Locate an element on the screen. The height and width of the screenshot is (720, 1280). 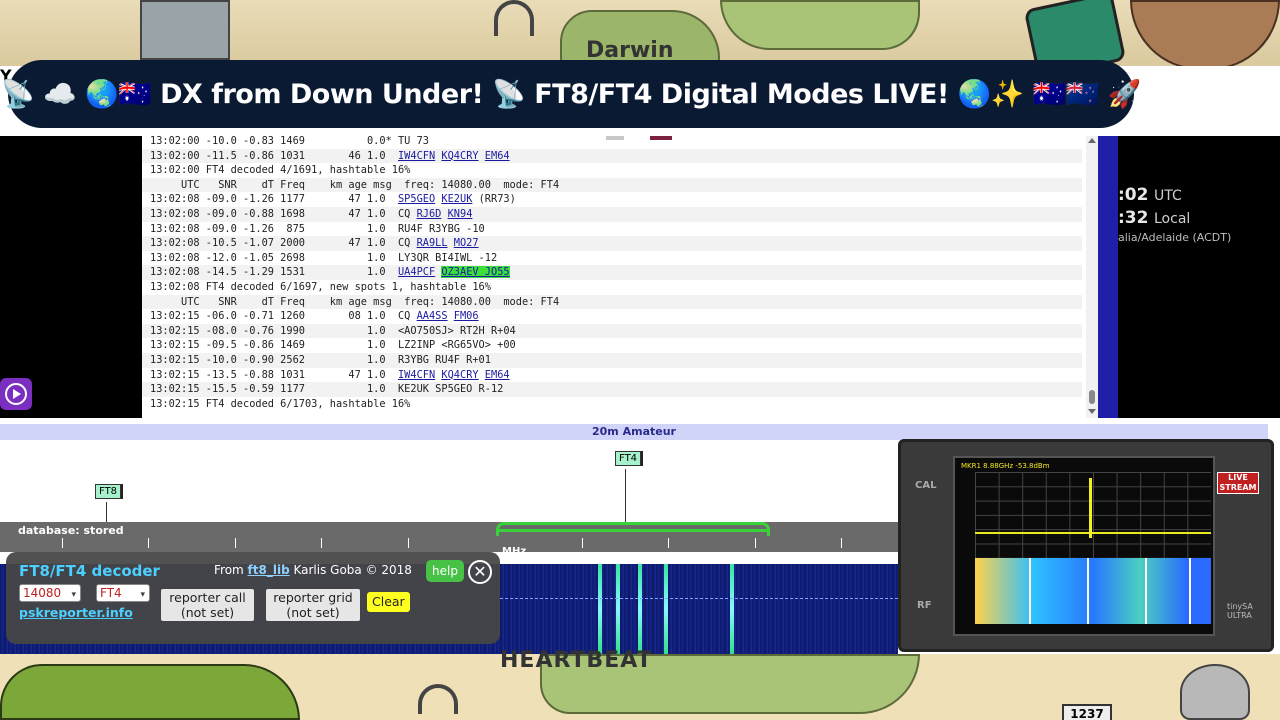
scroll-down-icon is located at coordinates (1092, 411).